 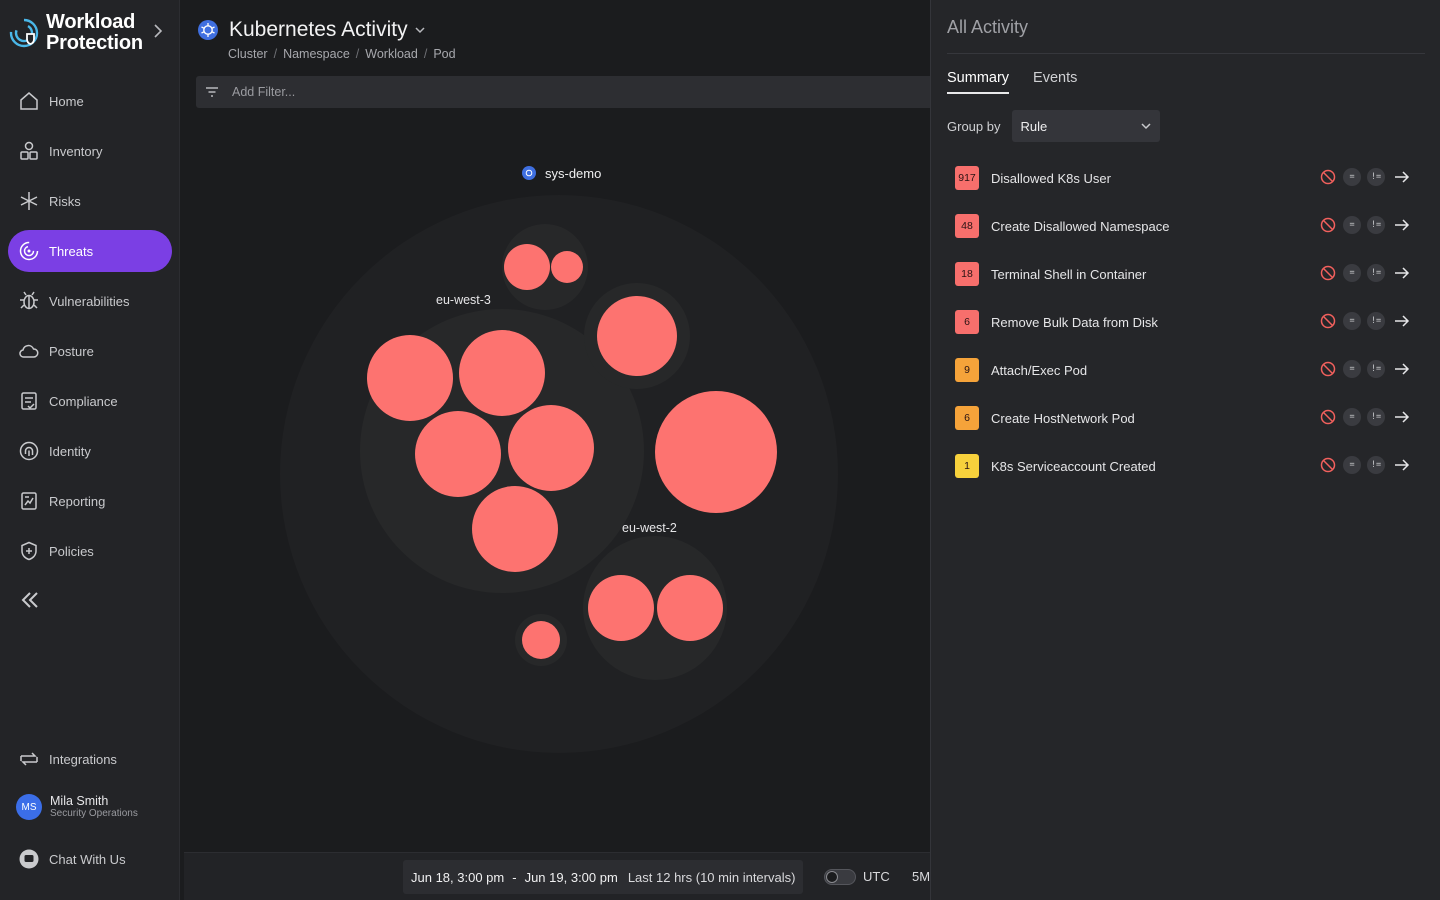 I want to click on page-title: Kubernetes Activity, so click(x=318, y=30).